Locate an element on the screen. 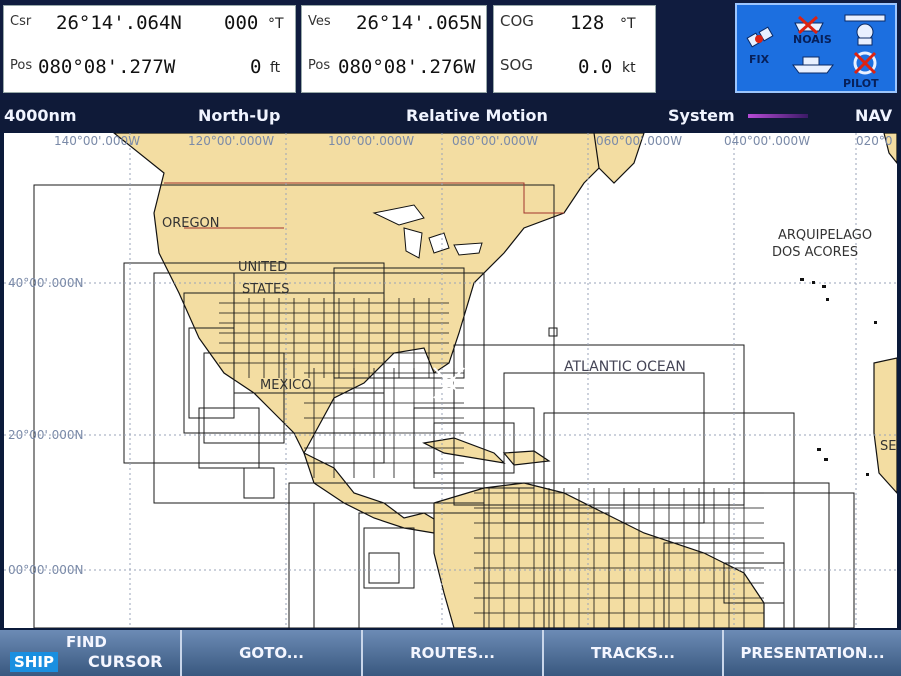 The image size is (901, 676). label-mexico: MEXICO is located at coordinates (285, 385).